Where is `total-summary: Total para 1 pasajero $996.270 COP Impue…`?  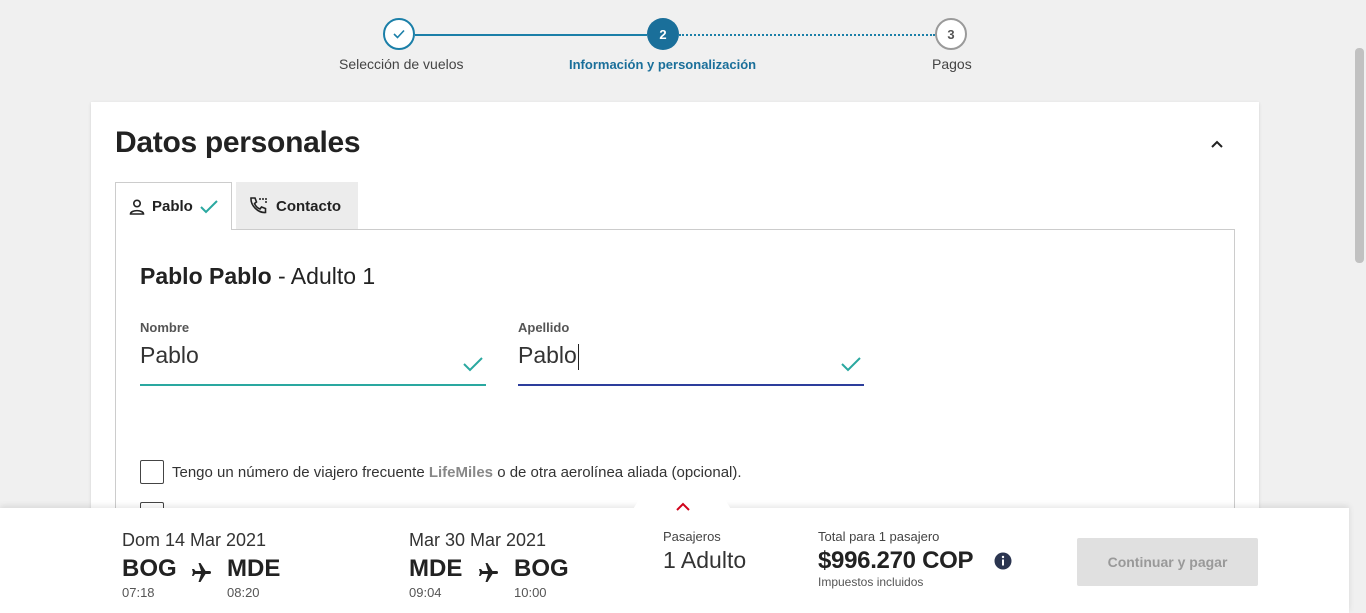
total-summary: Total para 1 pasajero $996.270 COP Impue… is located at coordinates (895, 559).